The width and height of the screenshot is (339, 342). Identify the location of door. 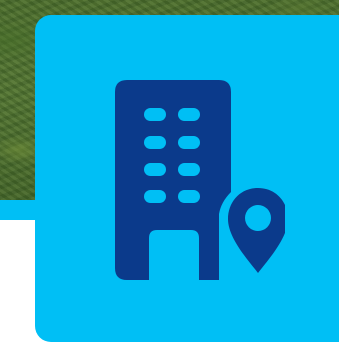
(174, 261).